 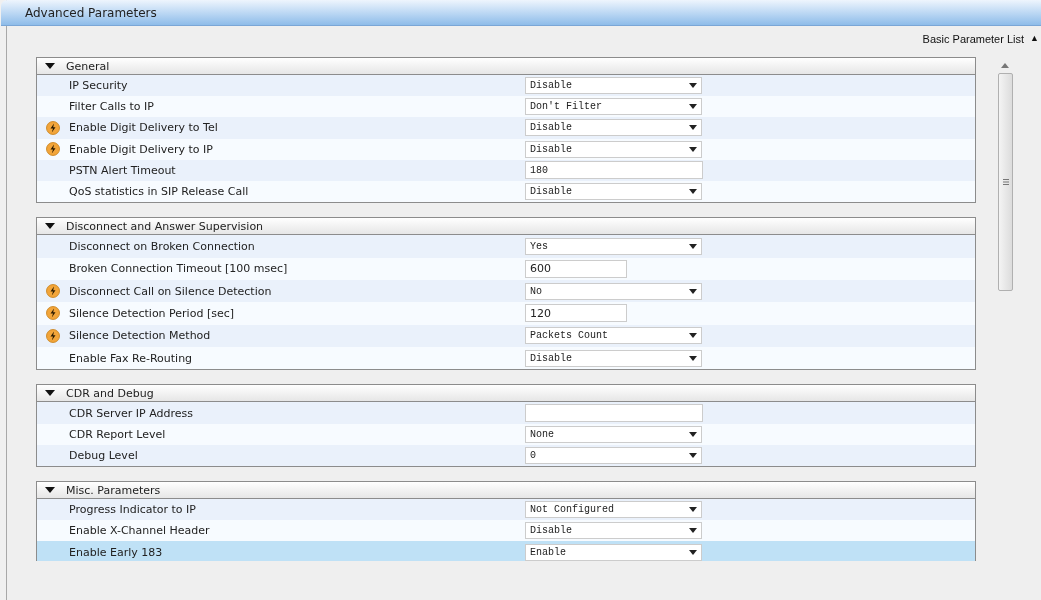 I want to click on dropdown: Not Configured, so click(x=613, y=510).